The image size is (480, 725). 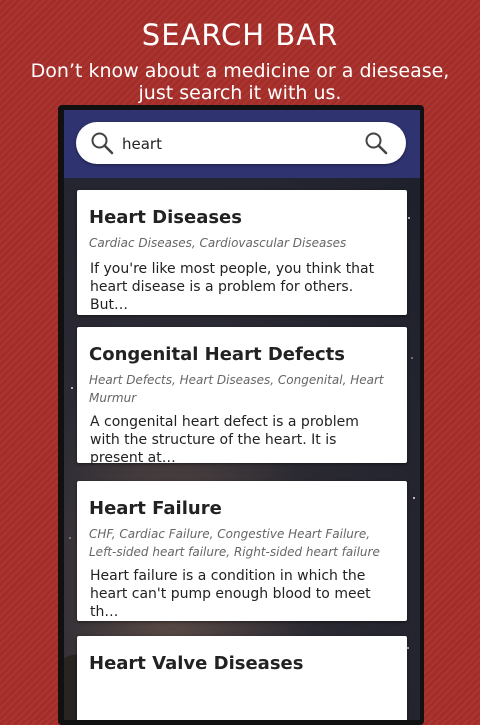 I want to click on result-title: Heart Valve Diseases, so click(x=196, y=663).